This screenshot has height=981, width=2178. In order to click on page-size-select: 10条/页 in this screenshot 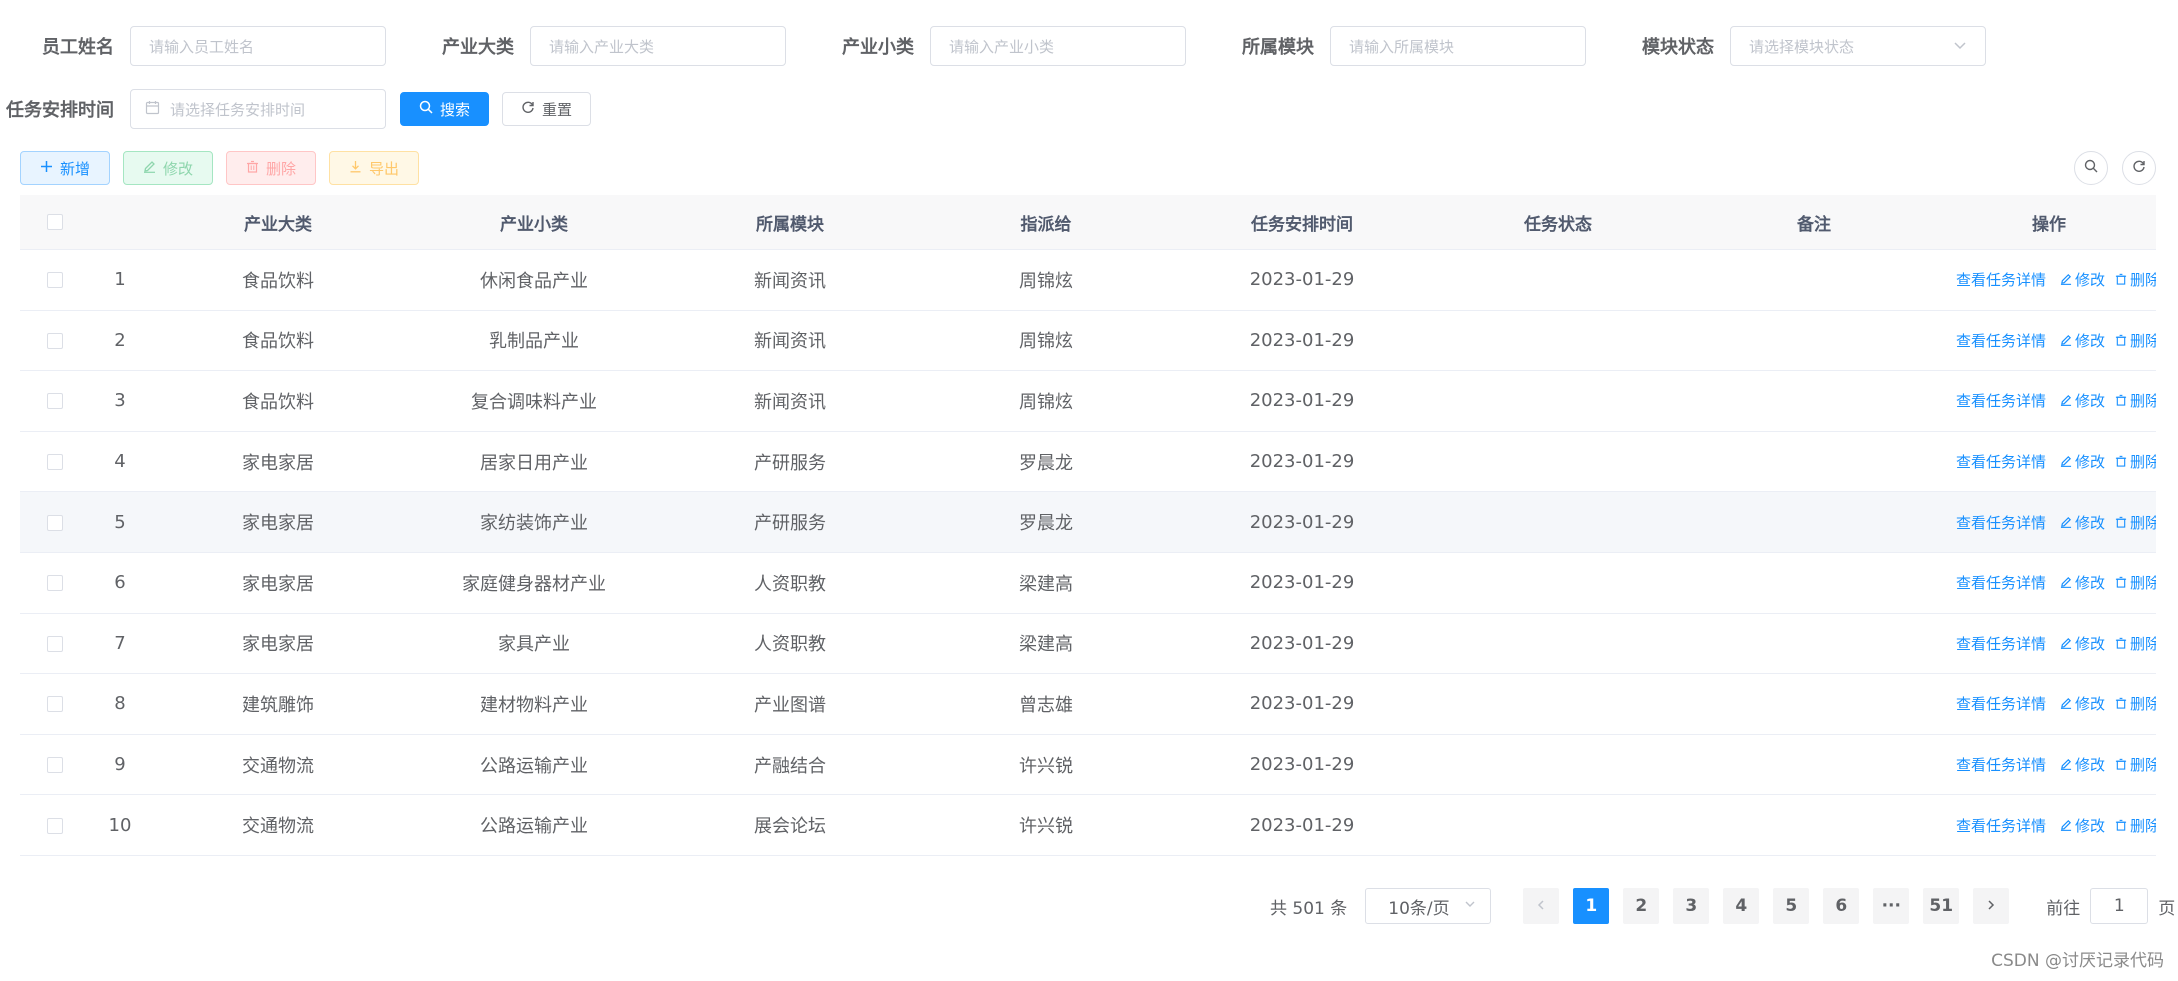, I will do `click(1428, 906)`.